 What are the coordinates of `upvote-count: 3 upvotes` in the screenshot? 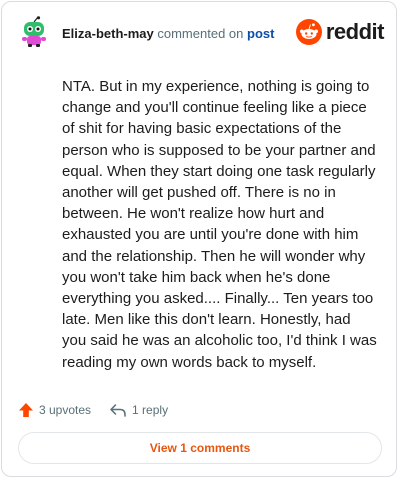 It's located at (65, 410).